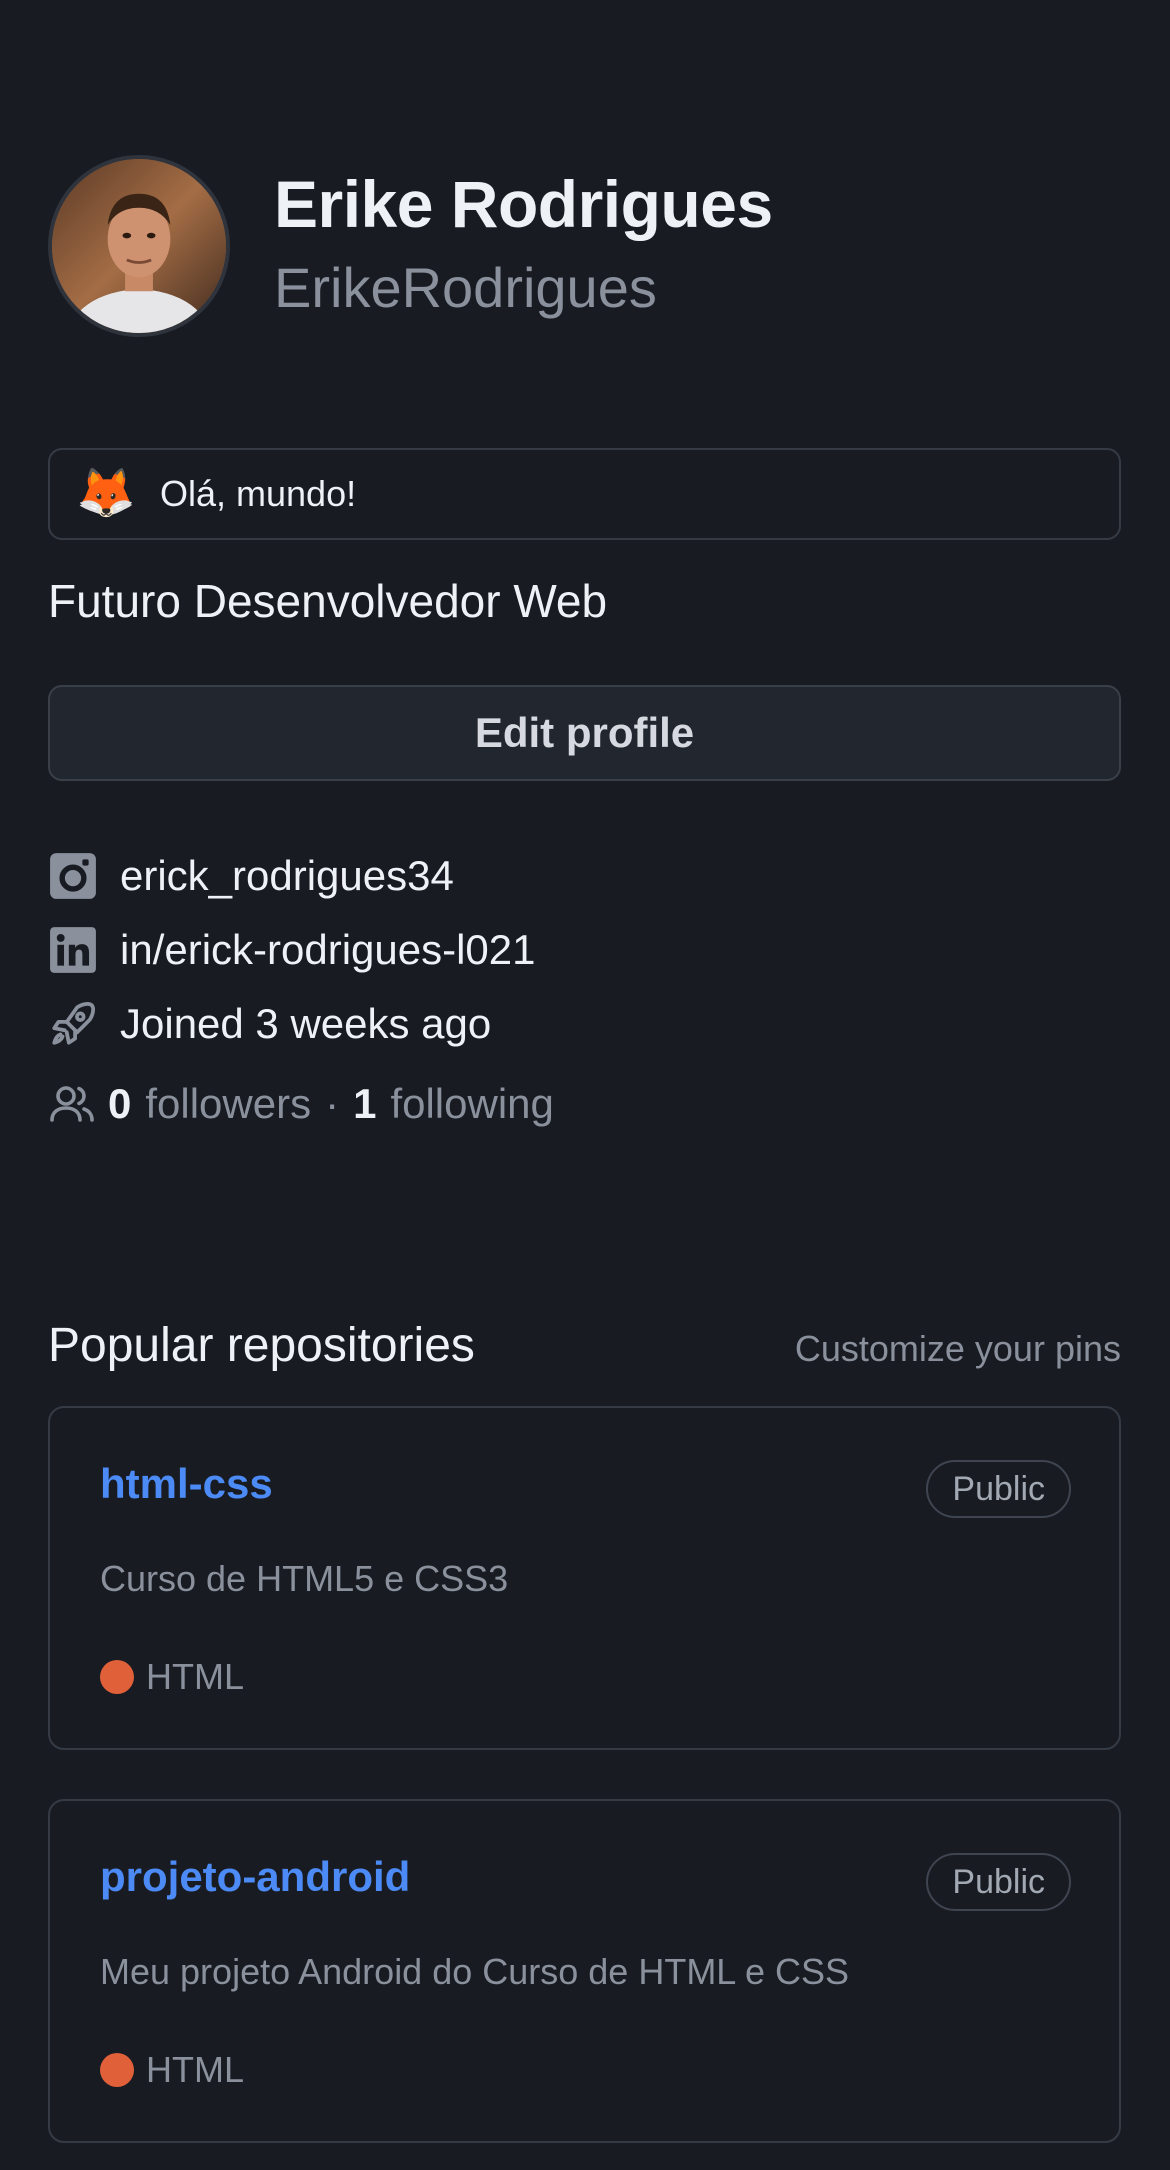 Image resolution: width=1170 pixels, height=2170 pixels. Describe the element at coordinates (287, 875) in the screenshot. I see `instagram-handle: erick_rodrigues34` at that location.